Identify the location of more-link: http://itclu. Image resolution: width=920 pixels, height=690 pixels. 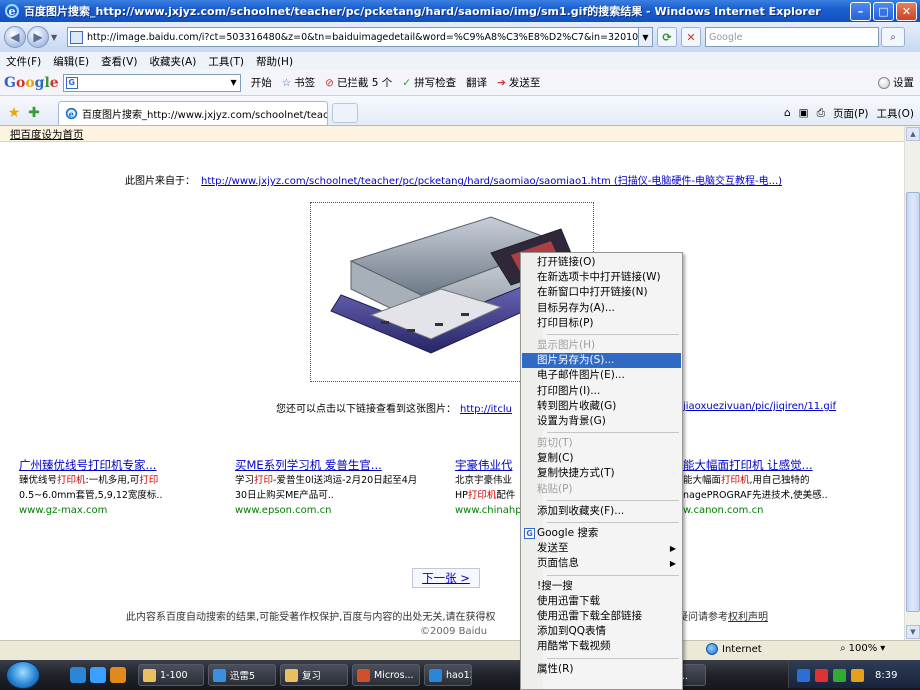
(486, 409).